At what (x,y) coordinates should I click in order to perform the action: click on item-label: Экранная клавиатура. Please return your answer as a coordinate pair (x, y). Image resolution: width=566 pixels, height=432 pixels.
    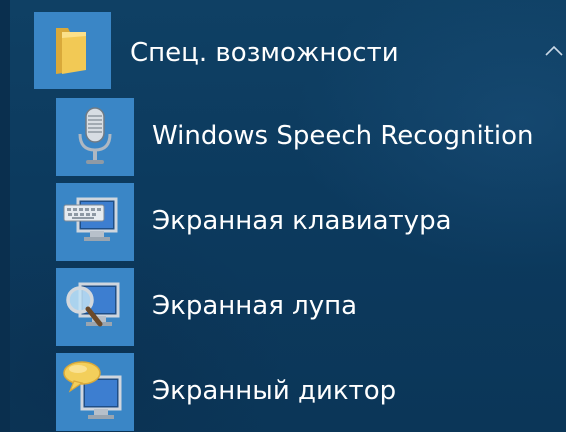
    Looking at the image, I should click on (302, 221).